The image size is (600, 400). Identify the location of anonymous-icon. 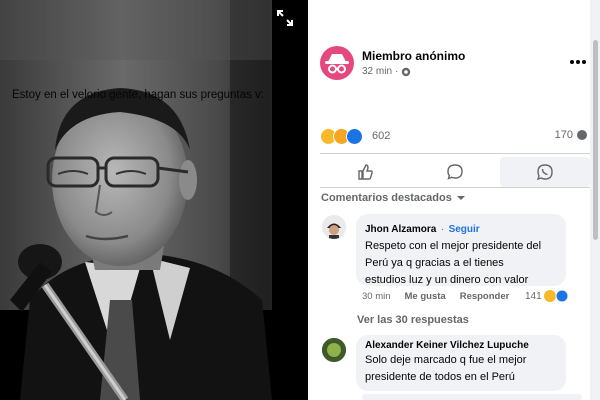
(337, 64).